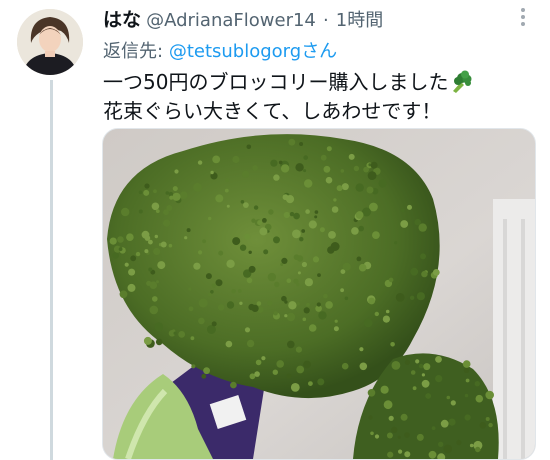 Image resolution: width=550 pixels, height=460 pixels. I want to click on thread-line, so click(51, 270).